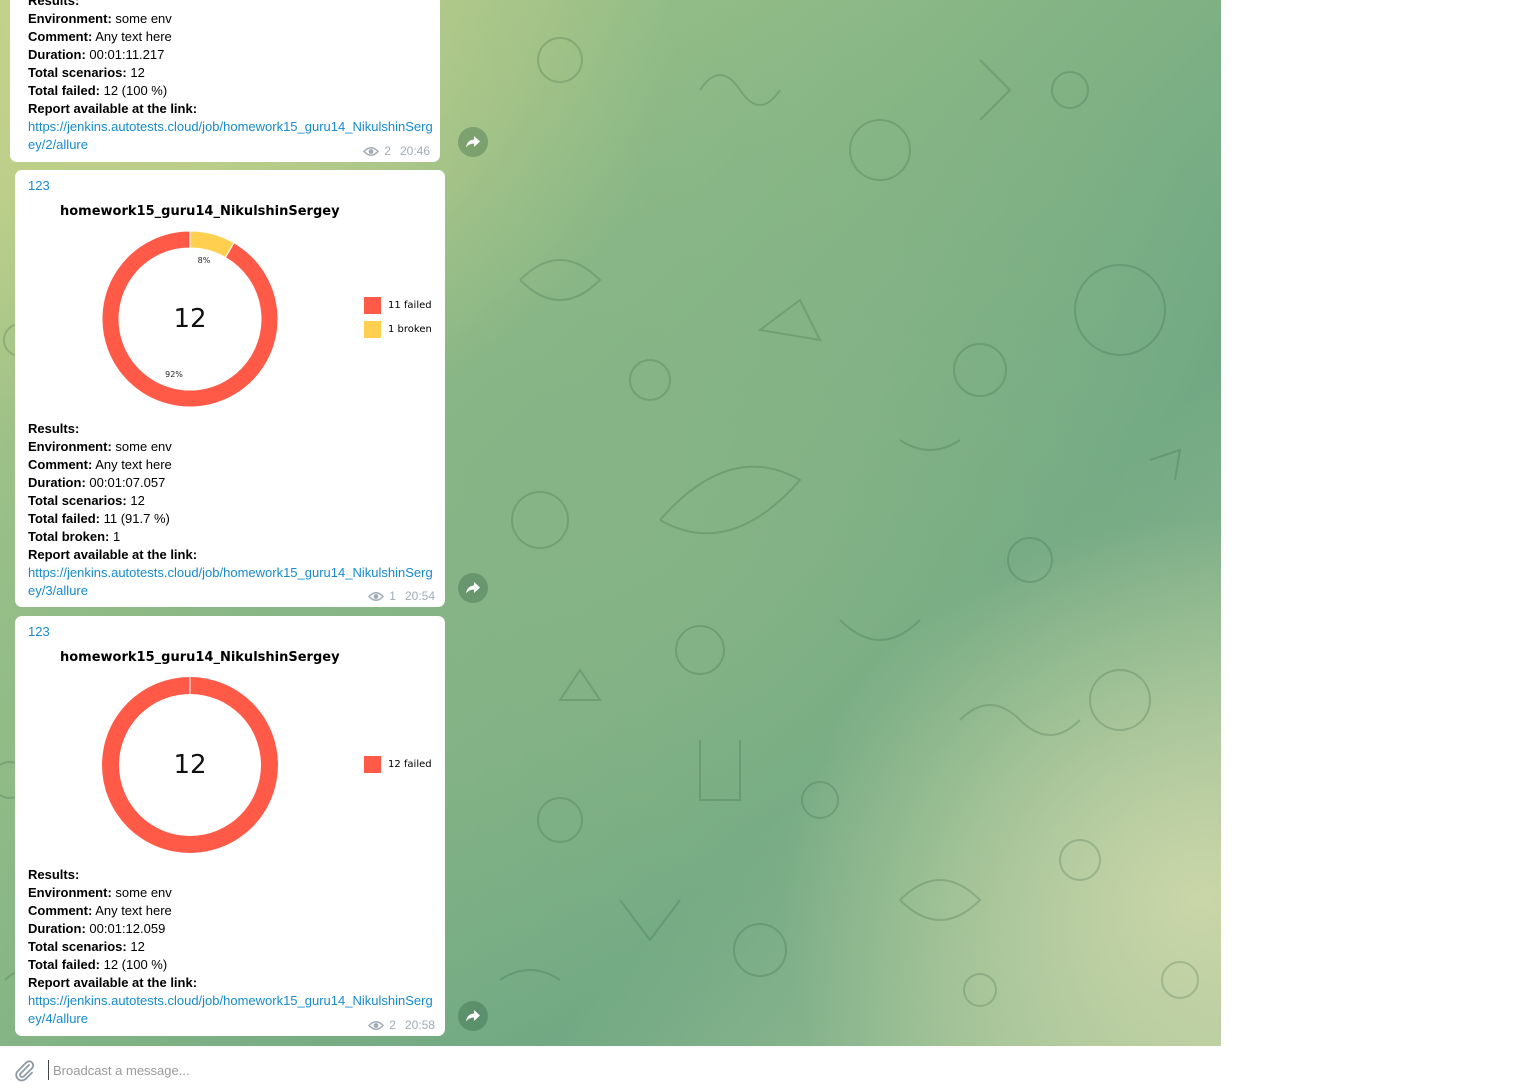 This screenshot has height=1091, width=1536. What do you see at coordinates (69, 536) in the screenshot?
I see `broken-label: Total broken:` at bounding box center [69, 536].